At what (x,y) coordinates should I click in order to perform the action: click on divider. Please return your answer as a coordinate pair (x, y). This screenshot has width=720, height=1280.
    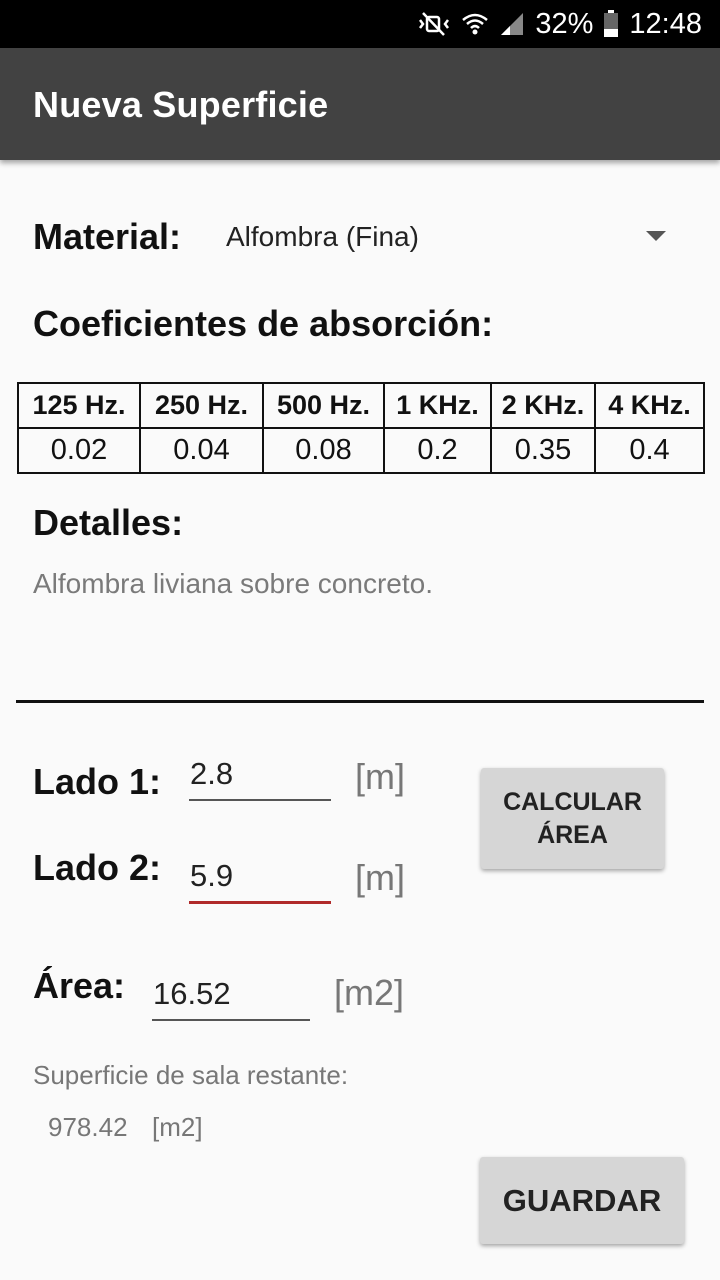
    Looking at the image, I should click on (360, 701).